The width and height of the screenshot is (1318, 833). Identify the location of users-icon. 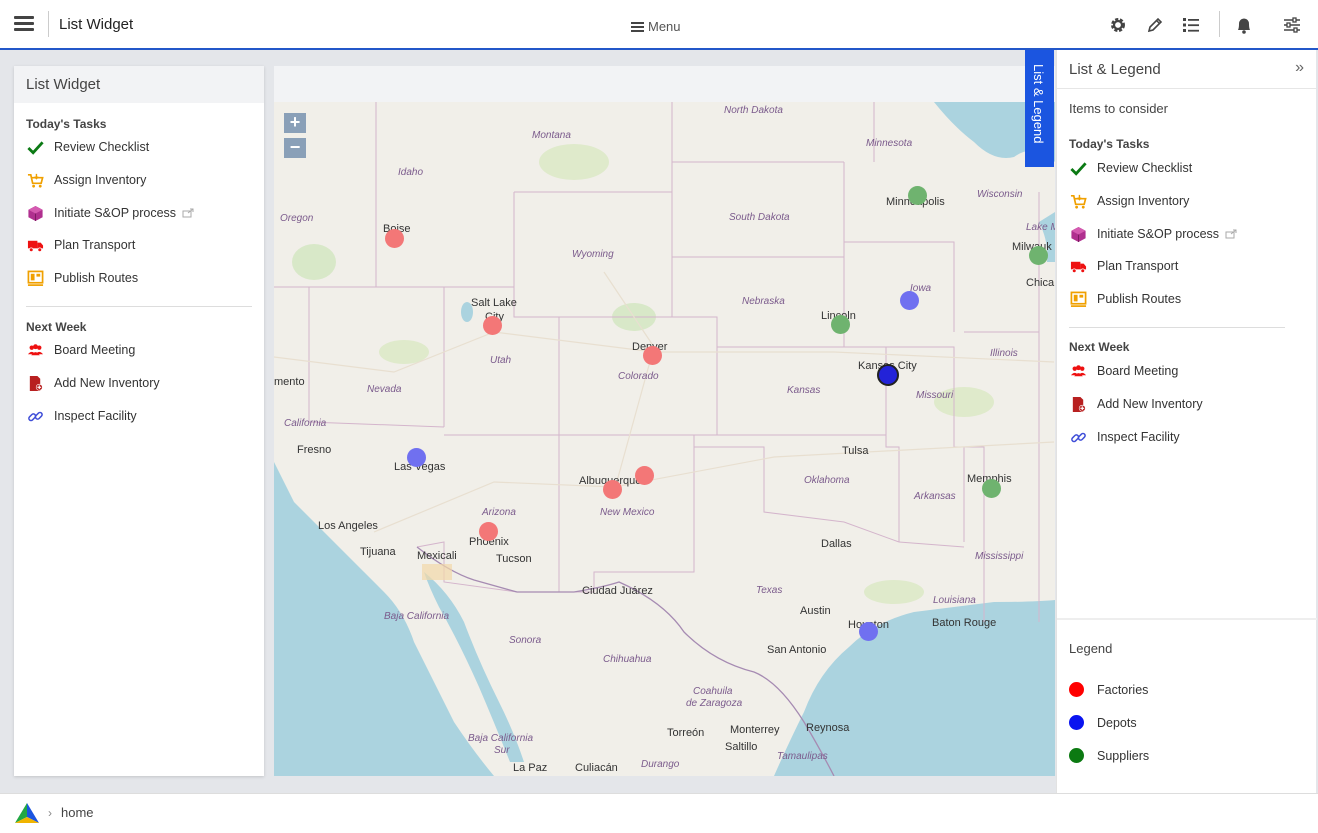
(1078, 371).